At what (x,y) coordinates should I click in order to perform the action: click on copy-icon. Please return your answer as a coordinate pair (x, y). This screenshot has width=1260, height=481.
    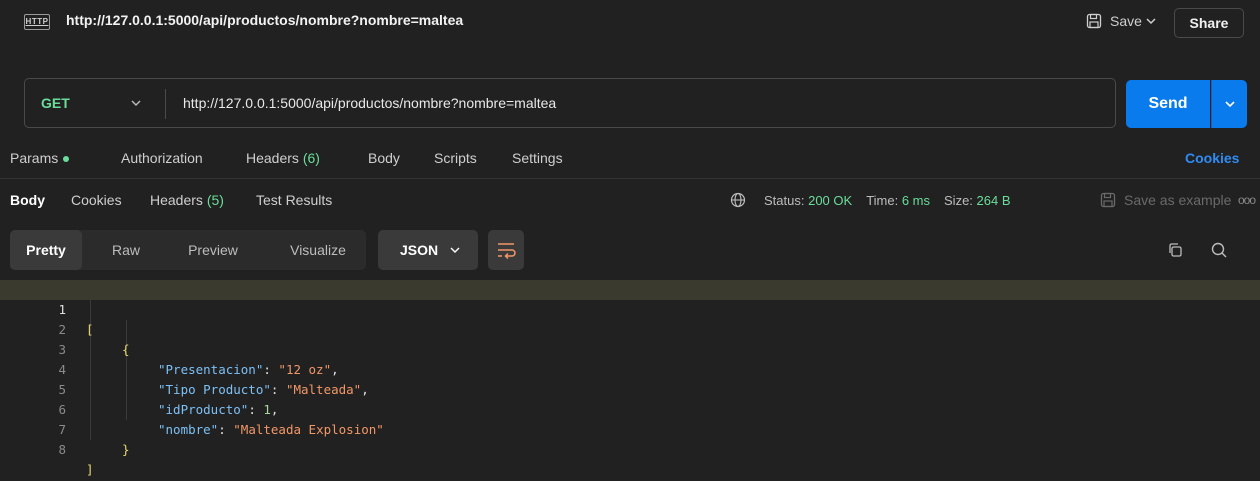
    Looking at the image, I should click on (1175, 250).